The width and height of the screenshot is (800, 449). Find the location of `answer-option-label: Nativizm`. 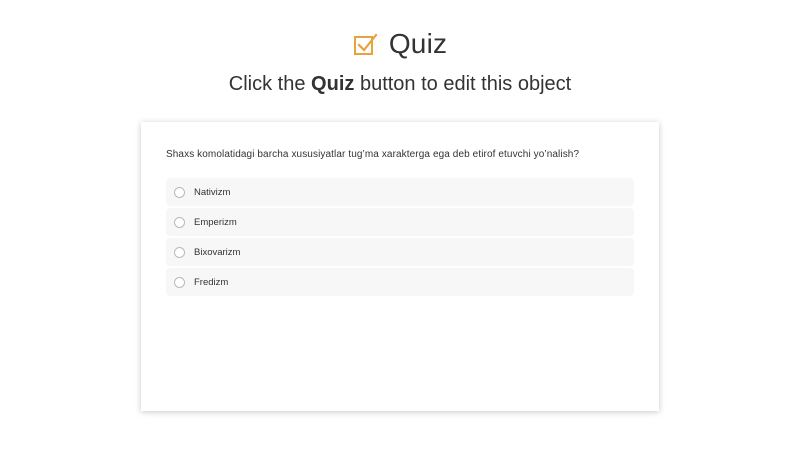

answer-option-label: Nativizm is located at coordinates (212, 192).